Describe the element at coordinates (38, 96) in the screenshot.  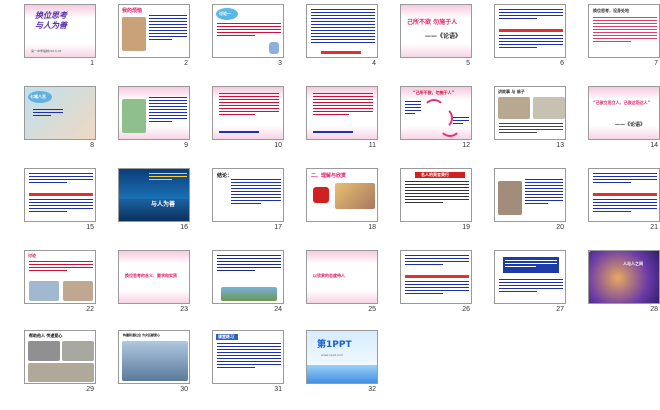
I see `slide-title: 七嘴八舌` at that location.